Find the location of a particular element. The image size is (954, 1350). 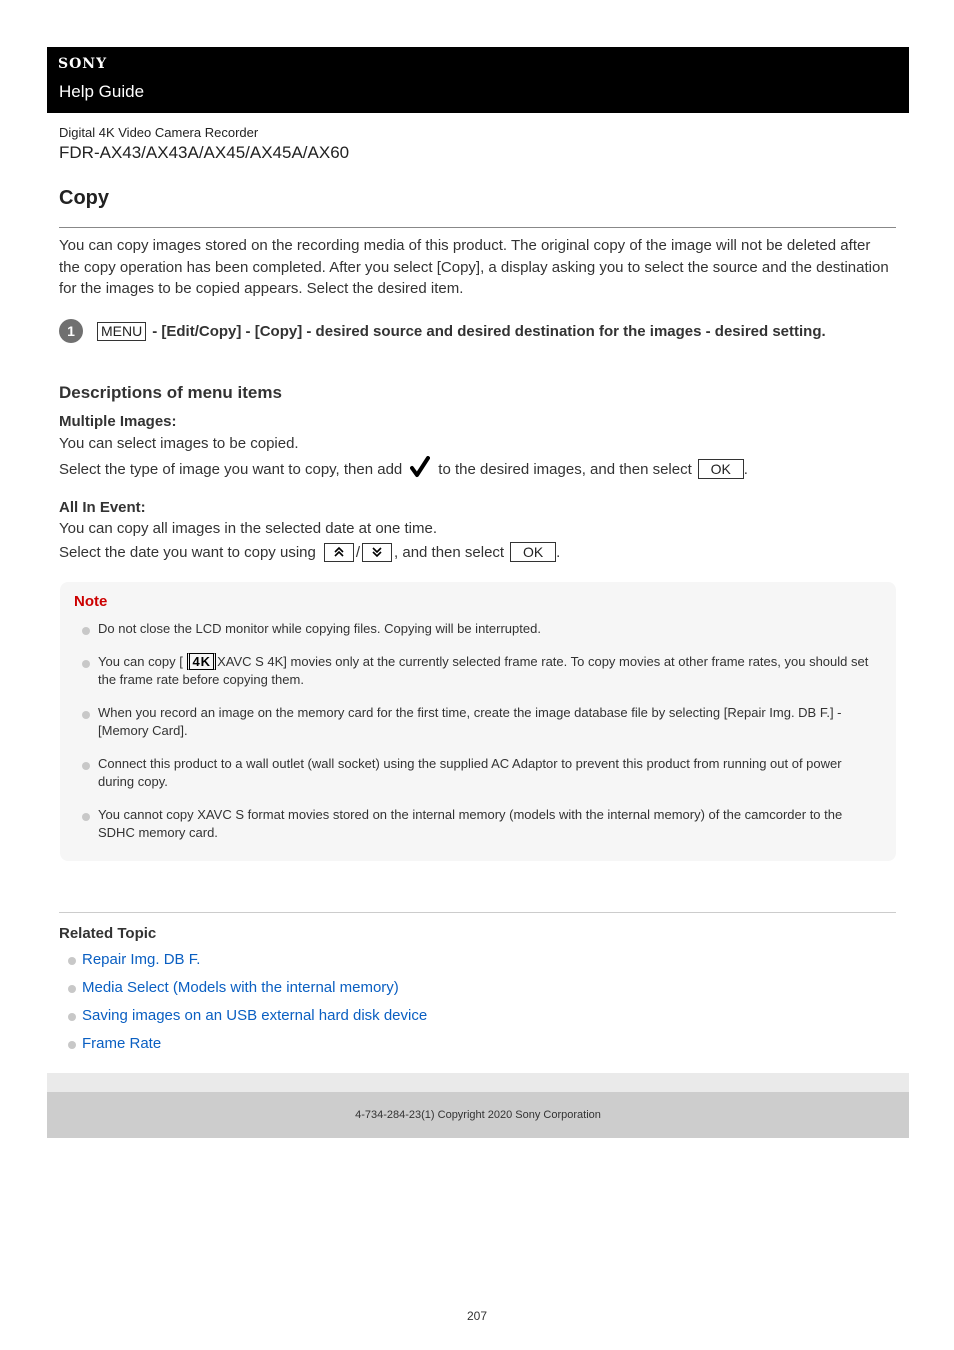

instruction-text-after: to the desired images, and then select is located at coordinates (565, 469).